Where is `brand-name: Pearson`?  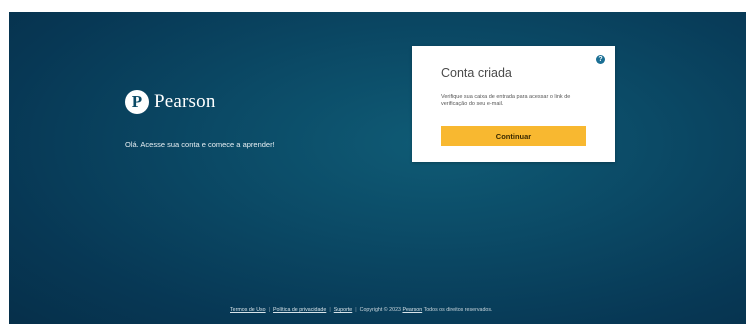
brand-name: Pearson is located at coordinates (185, 101).